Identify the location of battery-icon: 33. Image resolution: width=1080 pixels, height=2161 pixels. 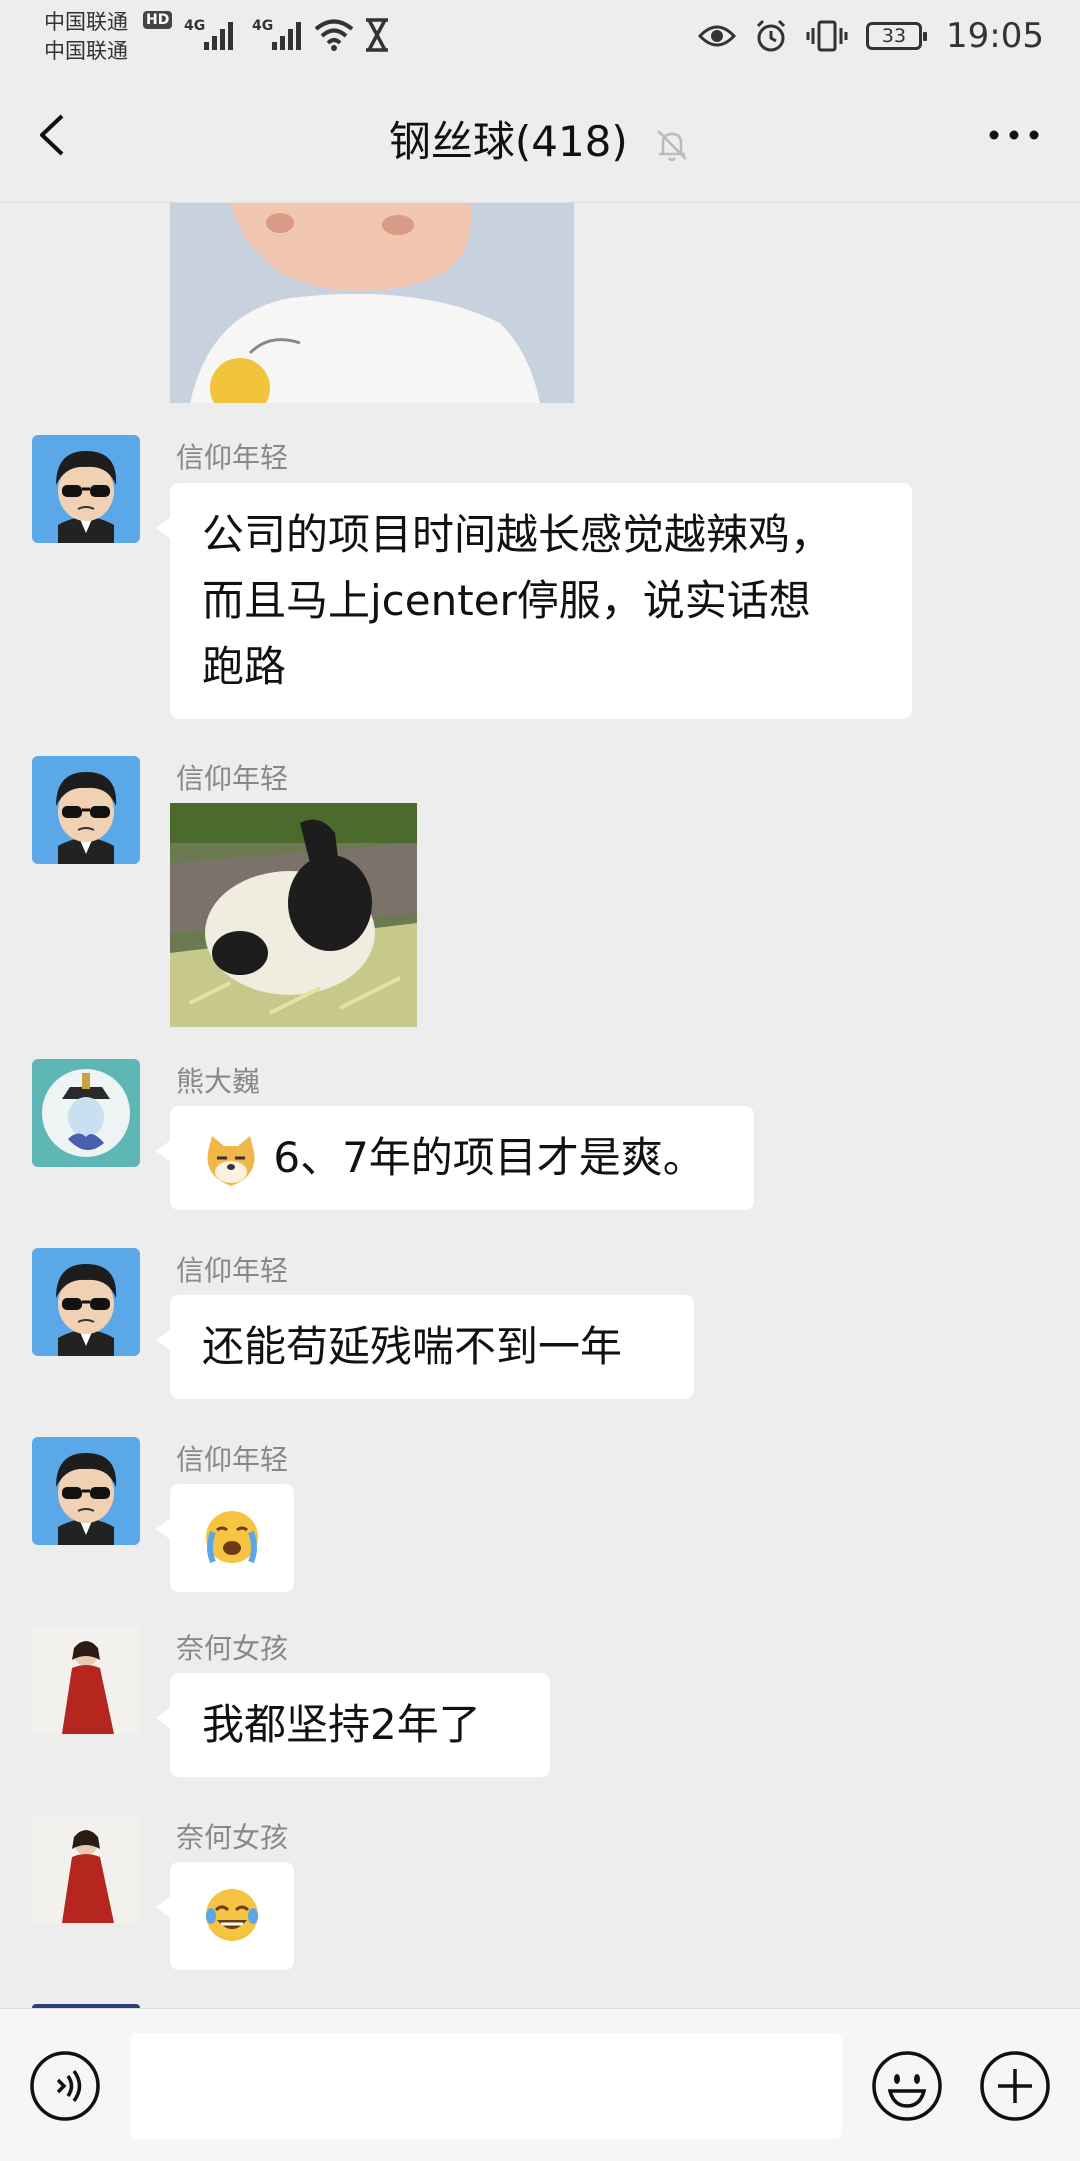
(897, 36).